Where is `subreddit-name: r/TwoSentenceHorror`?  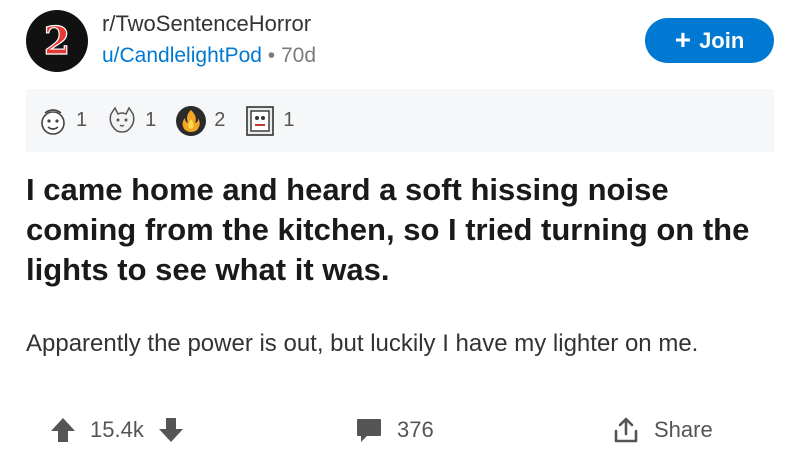
subreddit-name: r/TwoSentenceHorror is located at coordinates (206, 24).